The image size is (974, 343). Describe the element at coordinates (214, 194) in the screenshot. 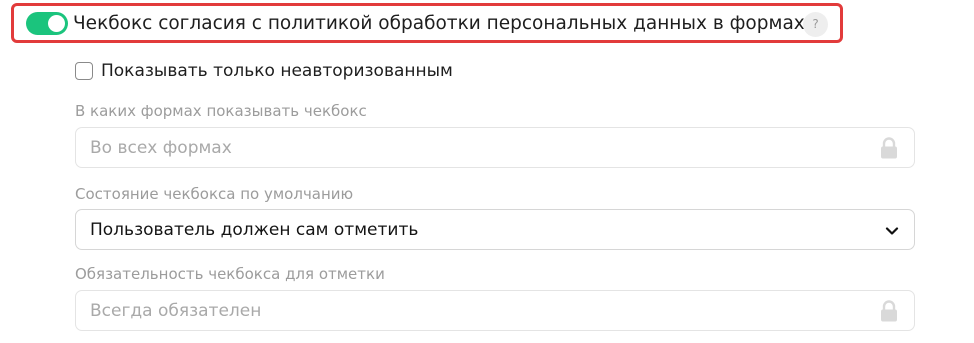

I see `default-state-field-label: Состояние чекбокса по умолчанию` at that location.